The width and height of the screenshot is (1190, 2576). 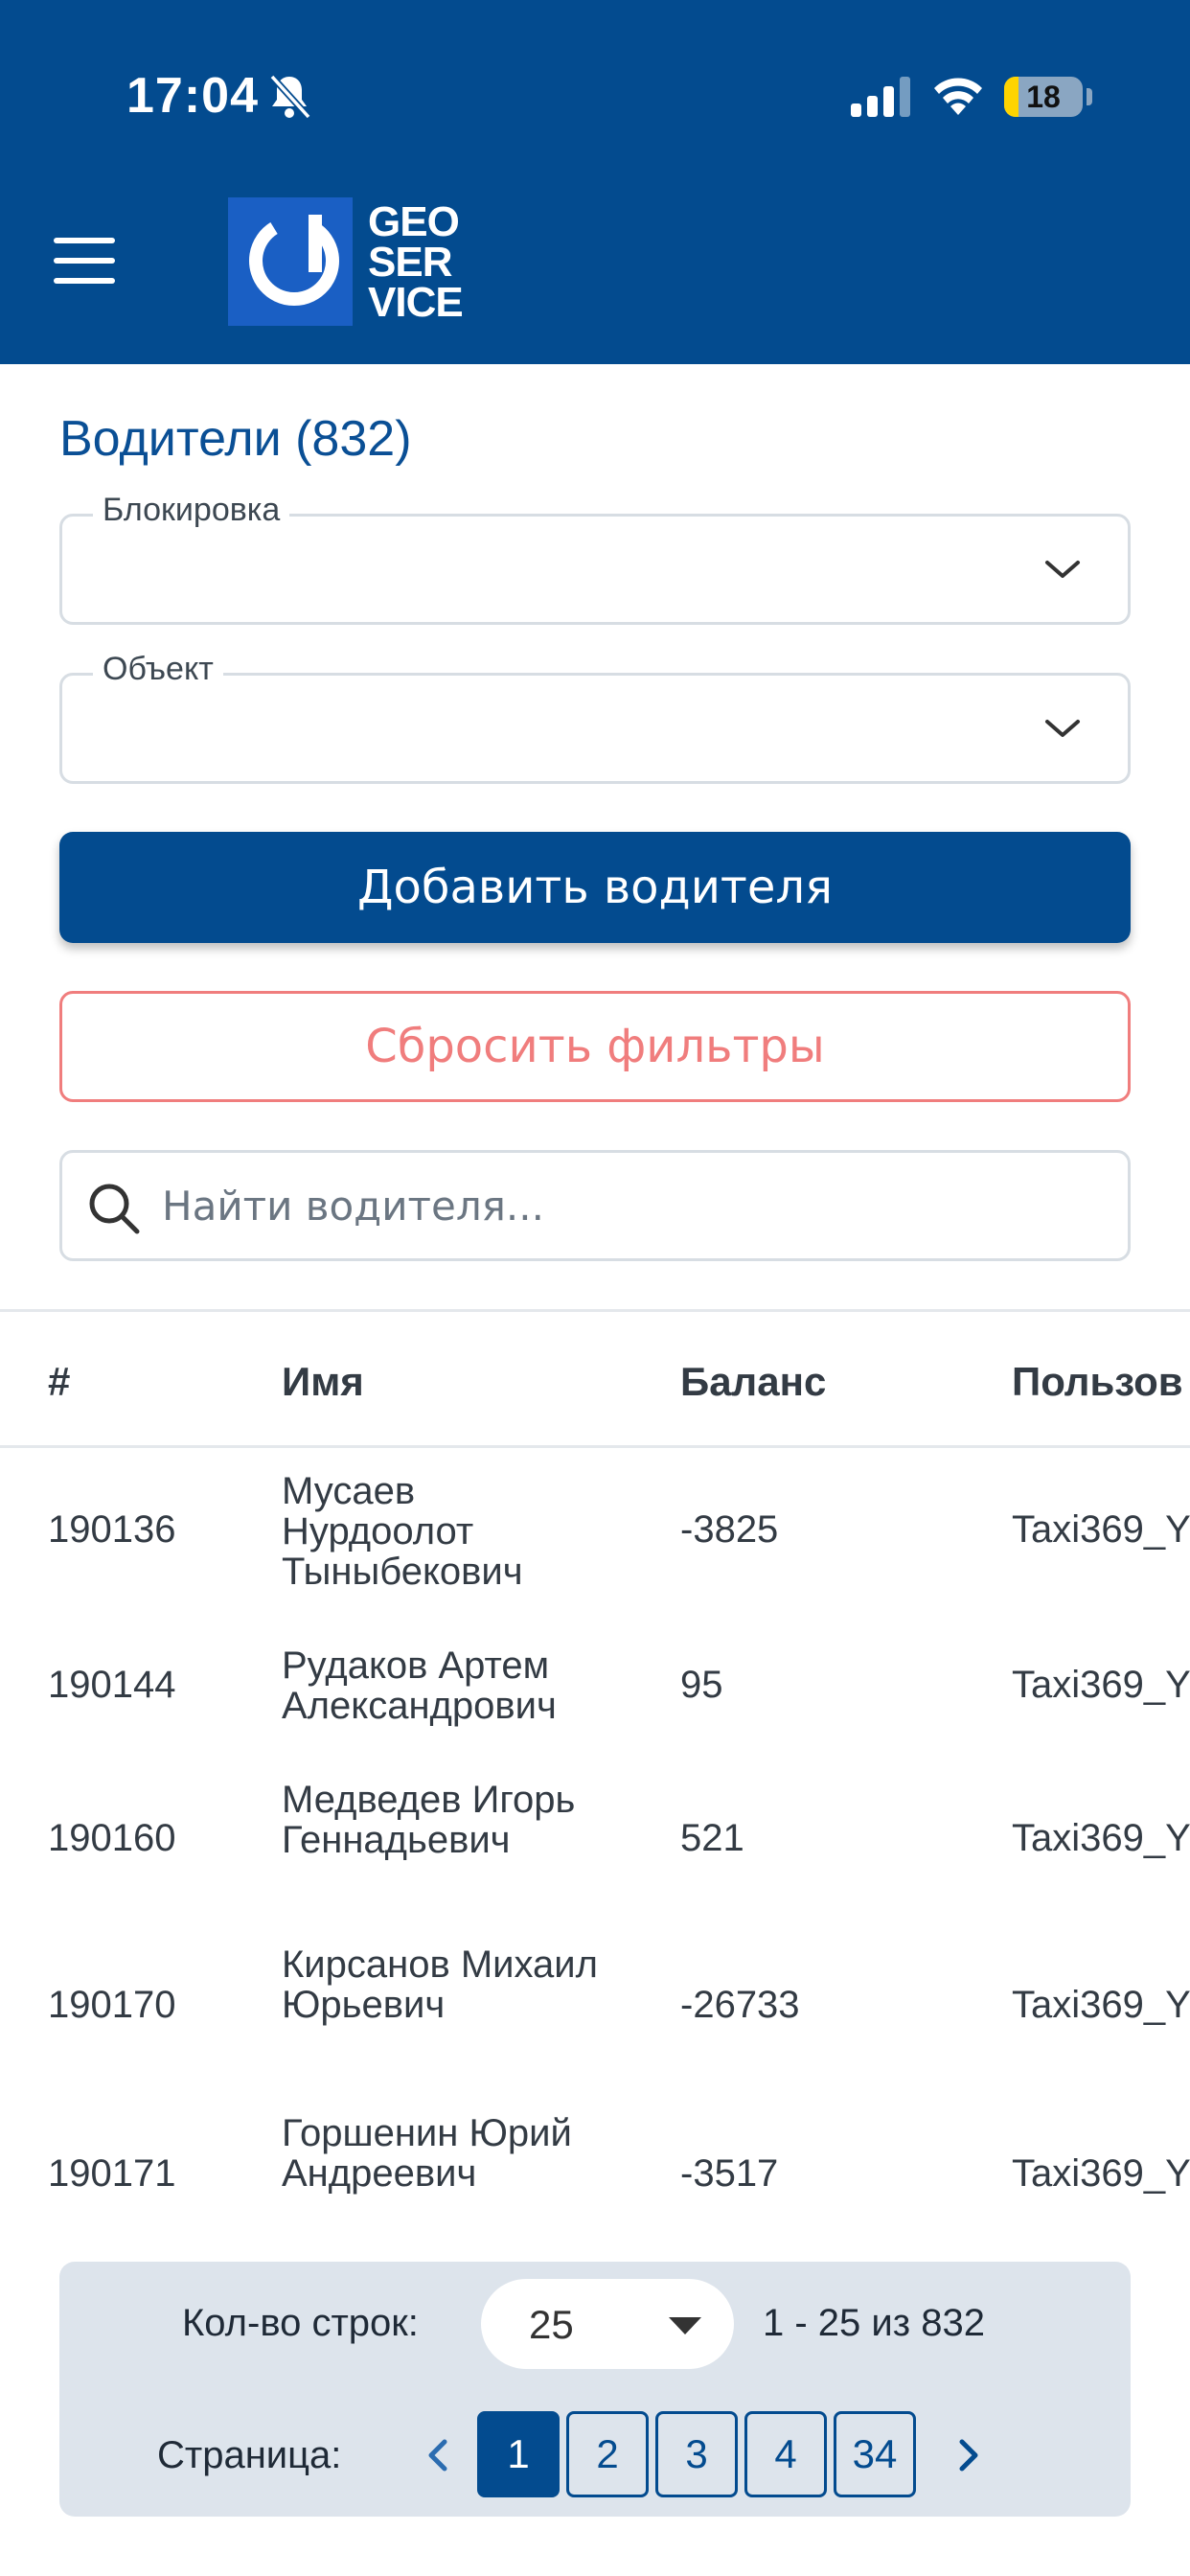 I want to click on logo-mark, so click(x=290, y=261).